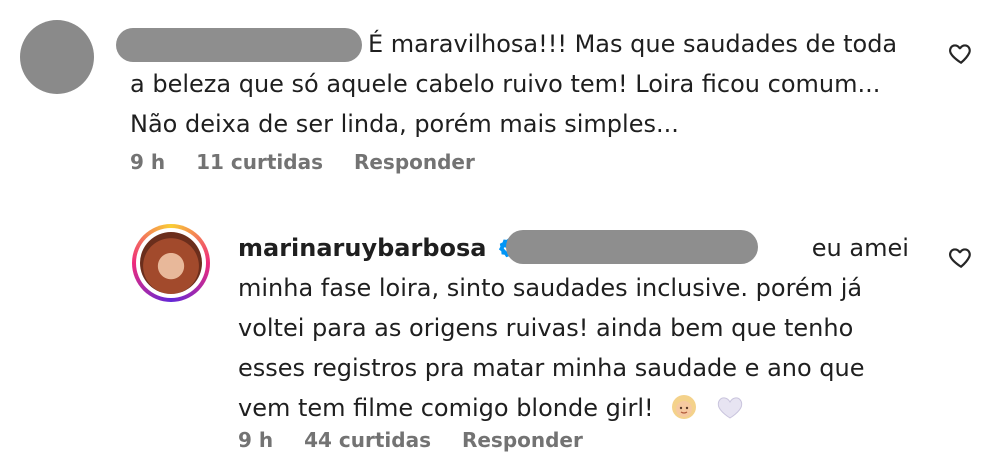  I want to click on reply-reply-button: Responder, so click(522, 440).